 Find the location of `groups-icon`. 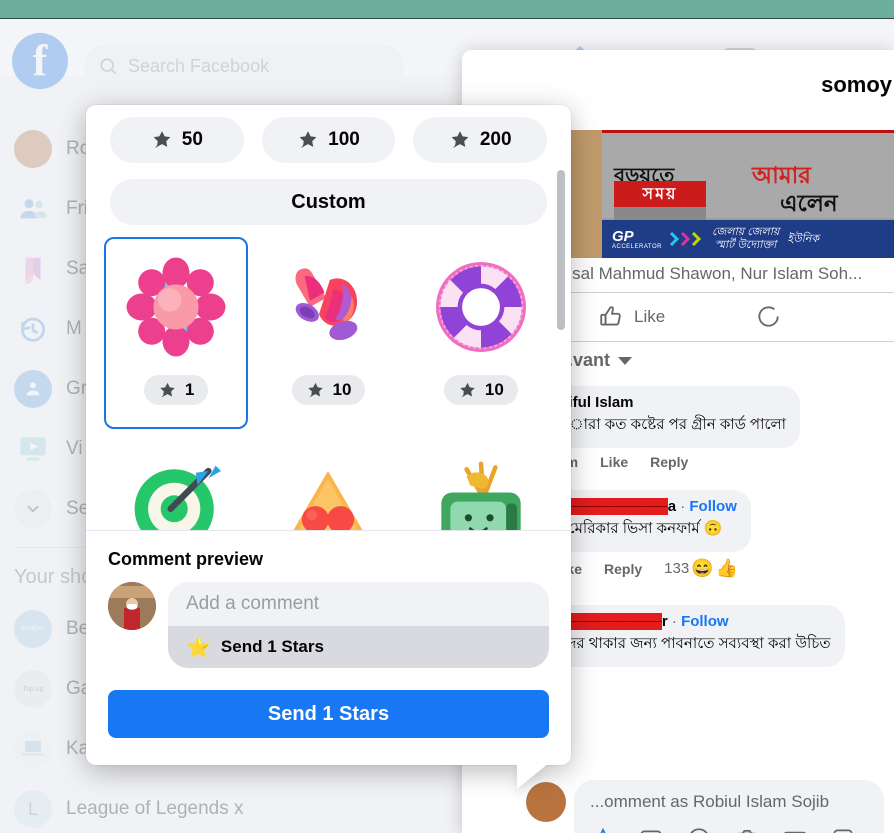

groups-icon is located at coordinates (33, 389).